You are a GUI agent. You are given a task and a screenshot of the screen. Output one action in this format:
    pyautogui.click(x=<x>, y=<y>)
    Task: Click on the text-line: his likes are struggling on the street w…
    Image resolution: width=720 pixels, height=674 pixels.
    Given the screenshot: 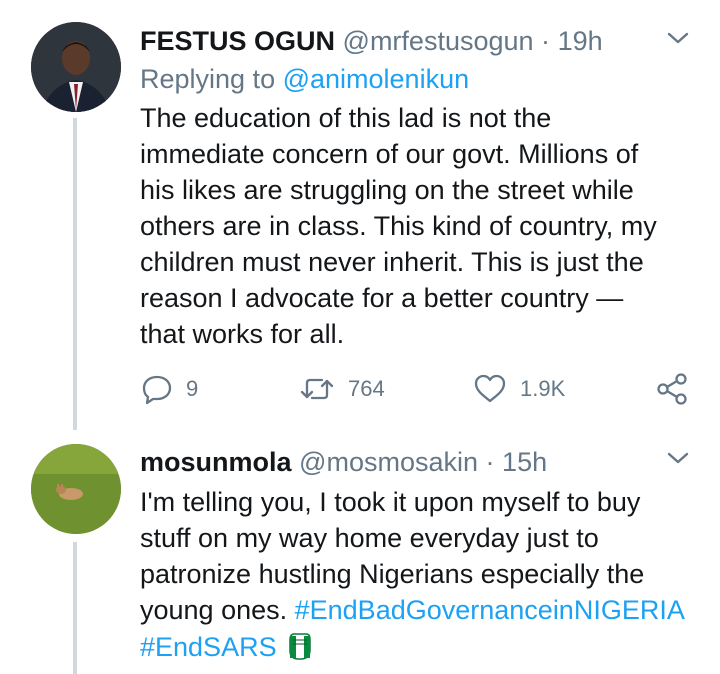 What is the action you would take?
    pyautogui.click(x=387, y=190)
    